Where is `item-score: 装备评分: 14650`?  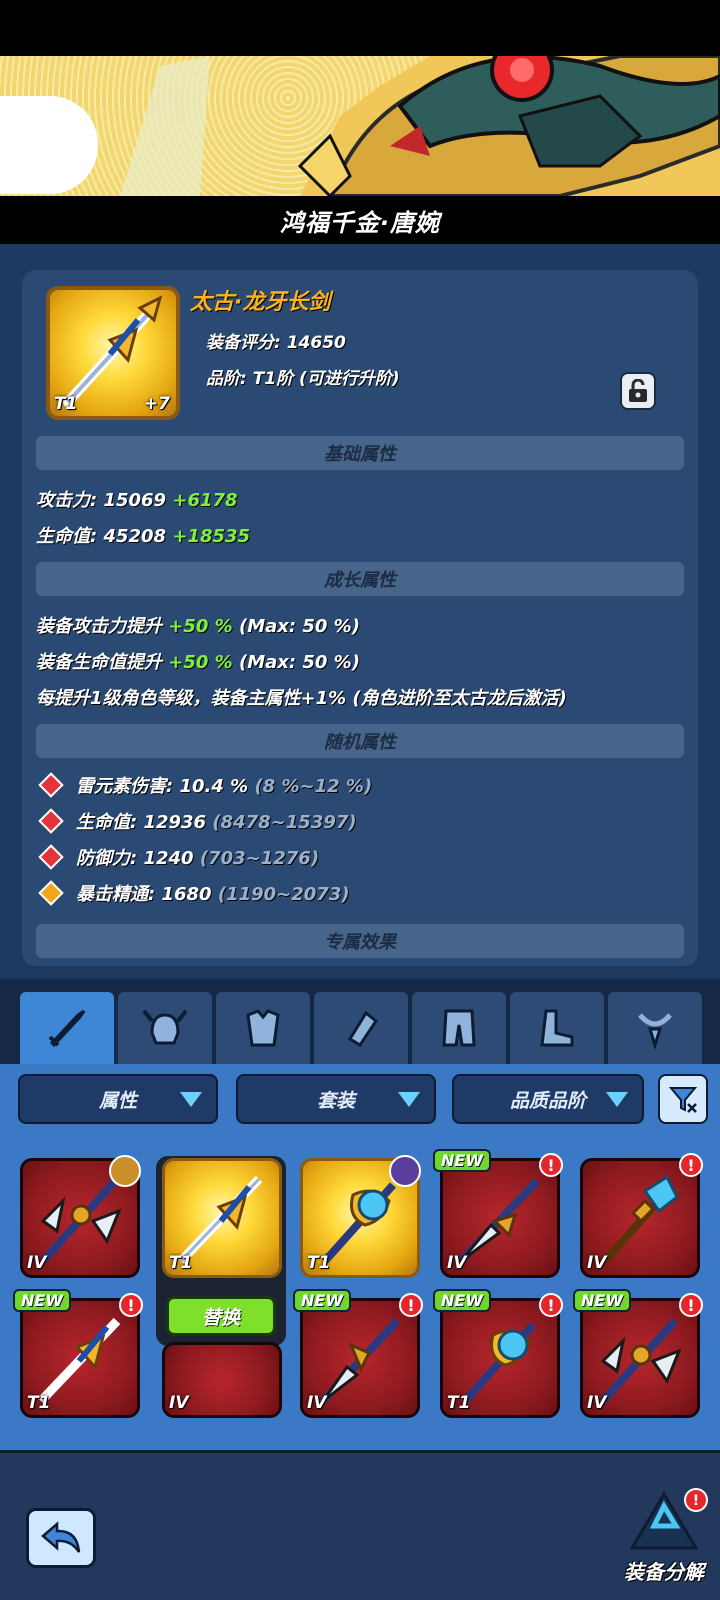 item-score: 装备评分: 14650 is located at coordinates (276, 343).